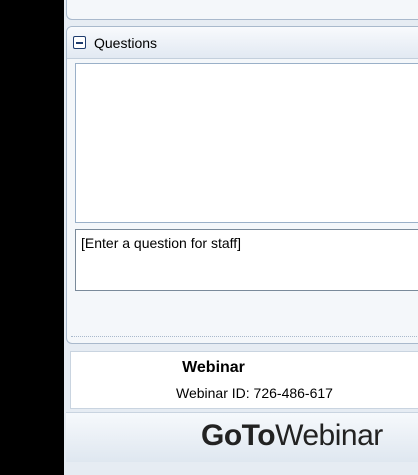 This screenshot has width=418, height=475. Describe the element at coordinates (329, 435) in the screenshot. I see `logo-light-part: Webinar` at that location.